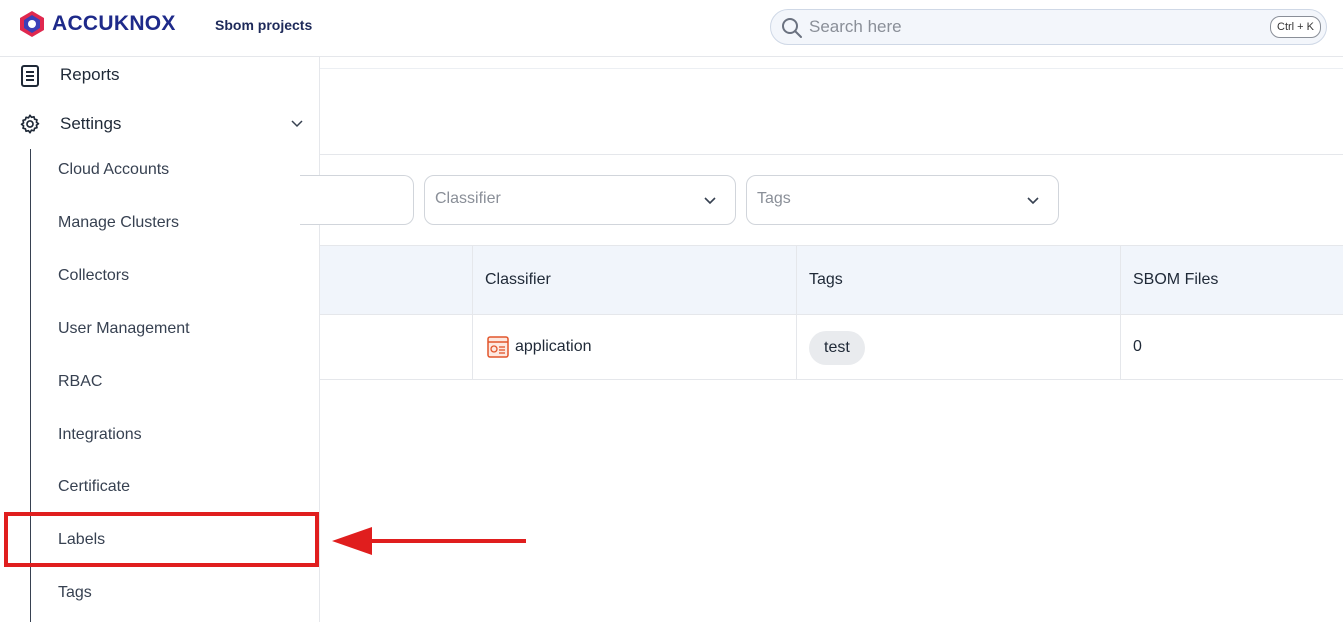 The image size is (1343, 622). I want to click on logo-hexagon-icon, so click(32, 24).